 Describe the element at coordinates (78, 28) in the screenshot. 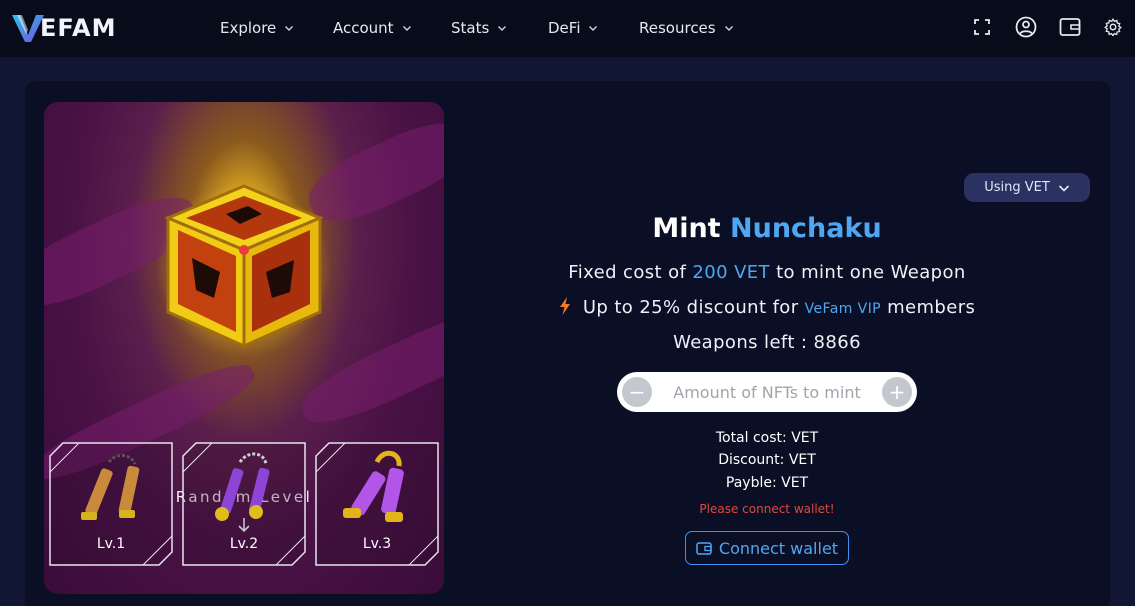

I see `brand-name: EFAM` at that location.